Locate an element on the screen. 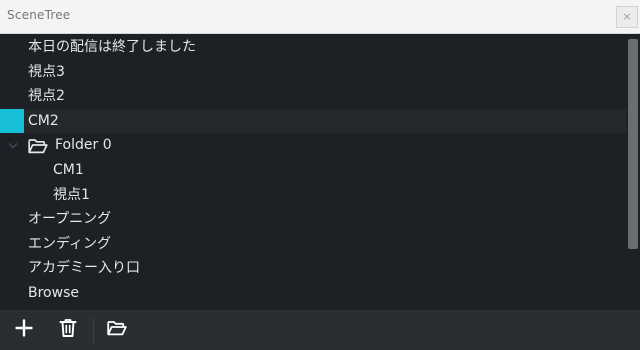 This screenshot has width=640, height=350. window-title: SceneTree is located at coordinates (39, 15).